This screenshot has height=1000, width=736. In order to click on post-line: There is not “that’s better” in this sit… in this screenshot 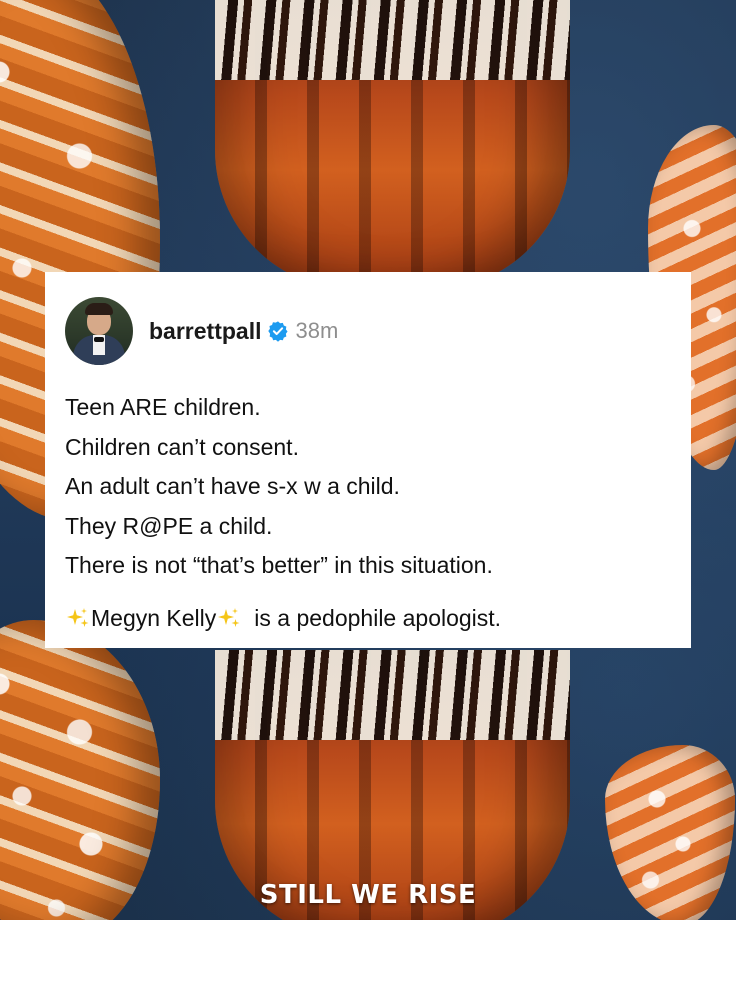, I will do `click(279, 565)`.